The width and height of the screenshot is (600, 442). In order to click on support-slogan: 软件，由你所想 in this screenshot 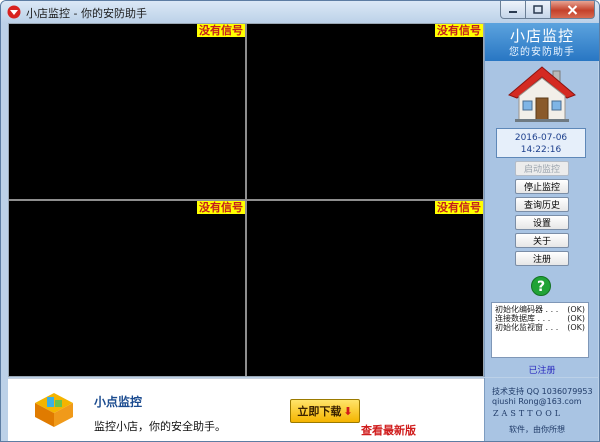, I will do `click(537, 429)`.